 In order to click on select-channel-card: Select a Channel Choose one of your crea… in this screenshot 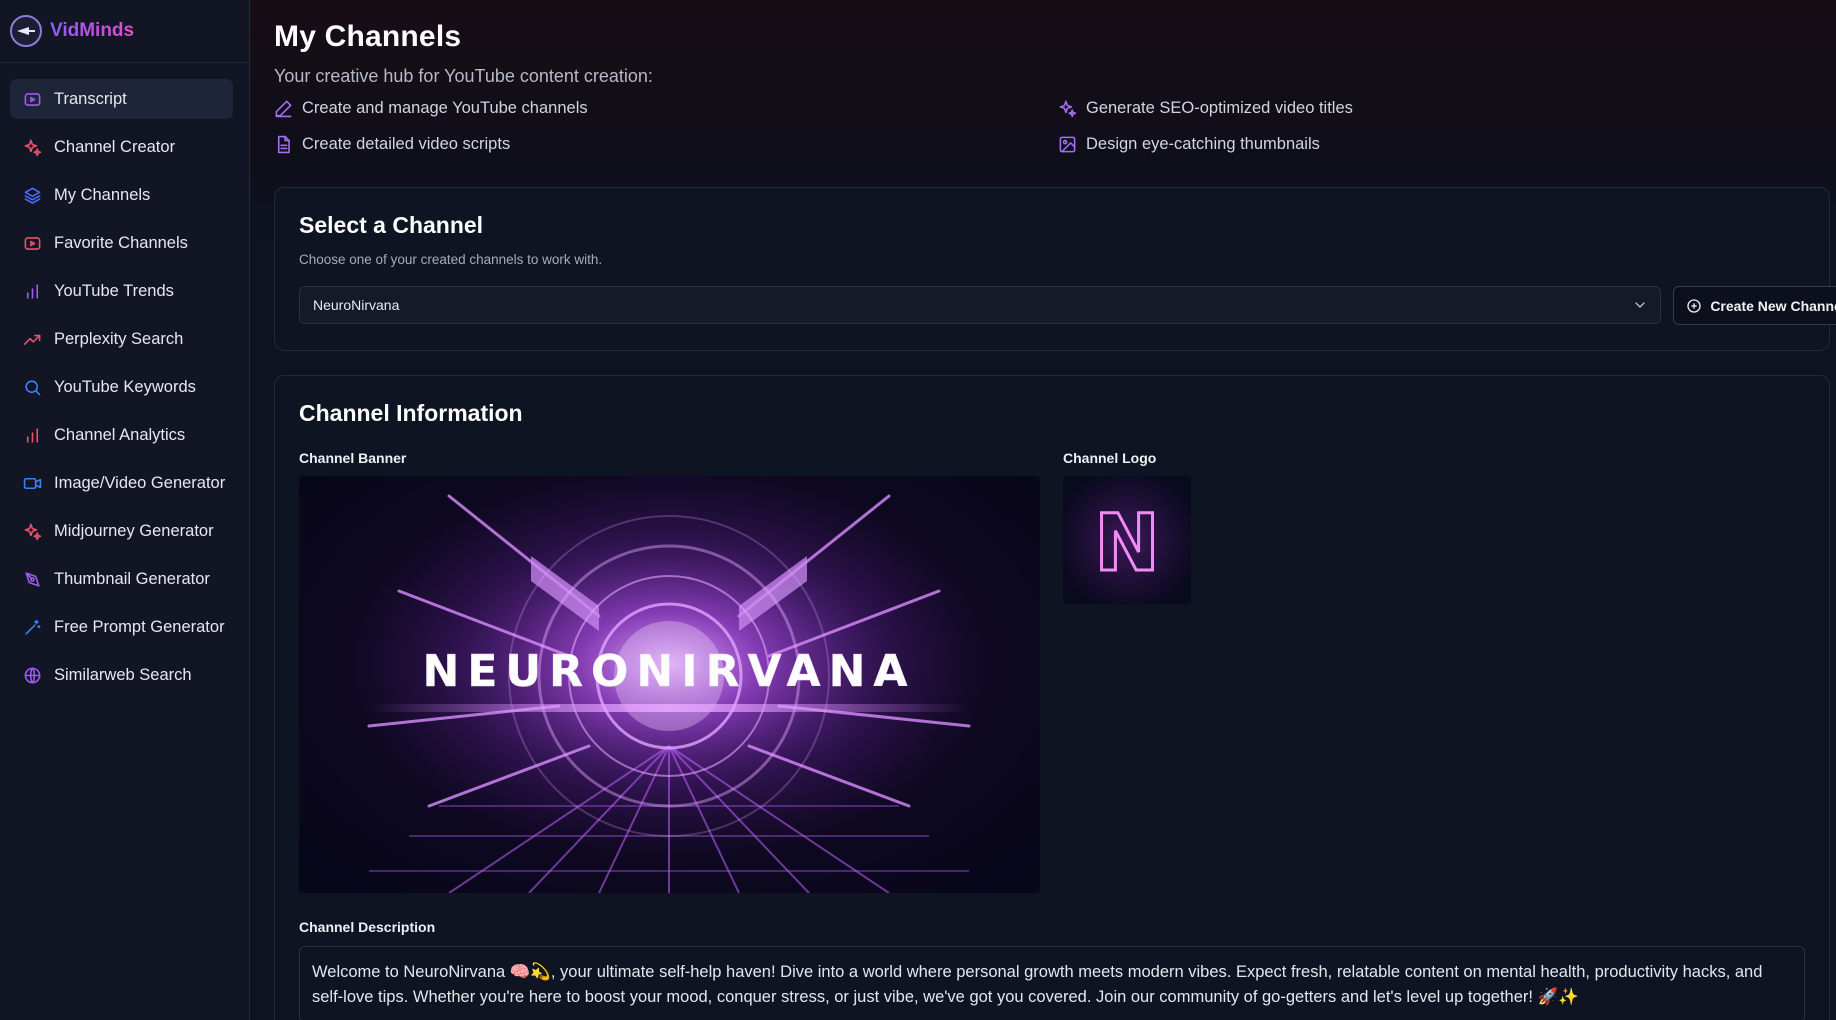, I will do `click(1055, 269)`.